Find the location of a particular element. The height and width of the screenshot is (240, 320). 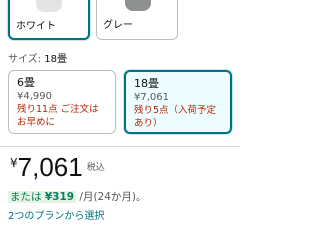

size-option-title: 6畳 is located at coordinates (26, 82).